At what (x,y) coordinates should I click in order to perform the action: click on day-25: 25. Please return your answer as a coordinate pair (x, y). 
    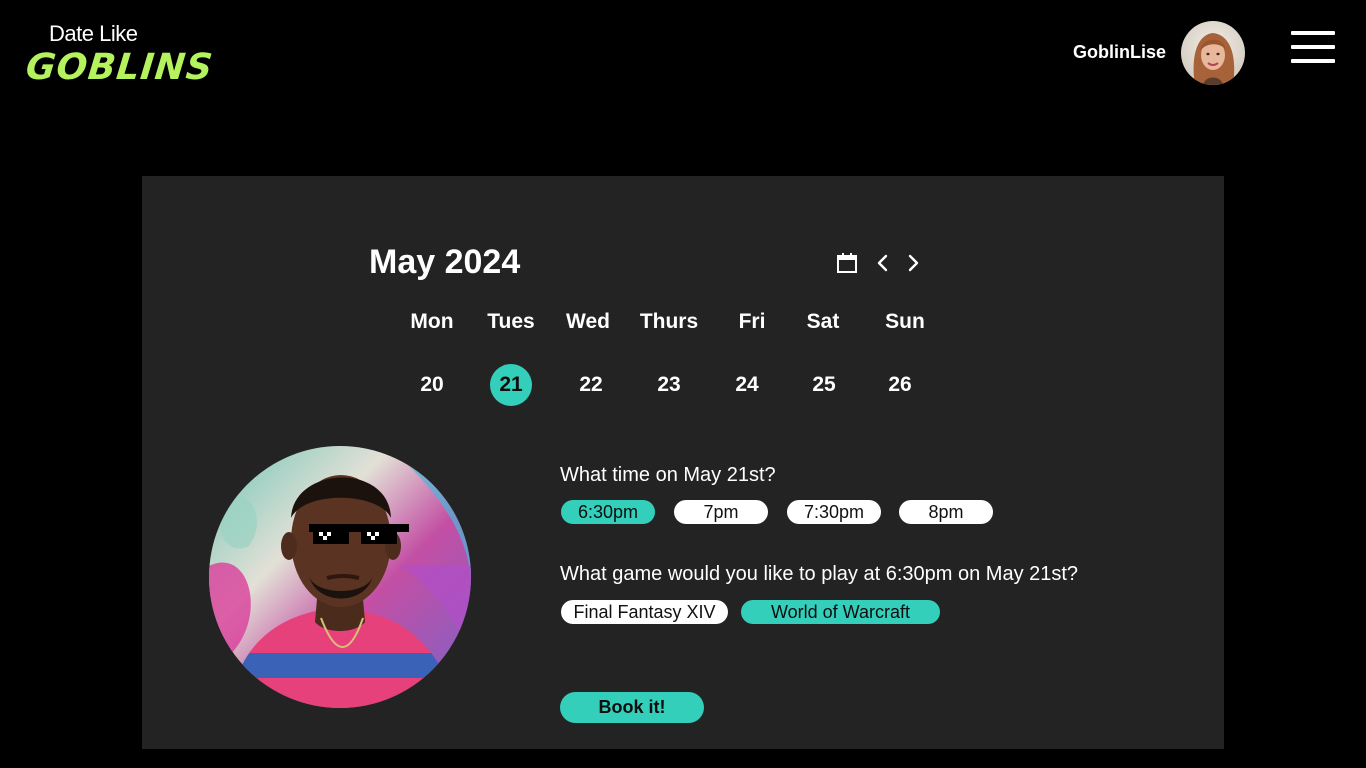
    Looking at the image, I should click on (824, 385).